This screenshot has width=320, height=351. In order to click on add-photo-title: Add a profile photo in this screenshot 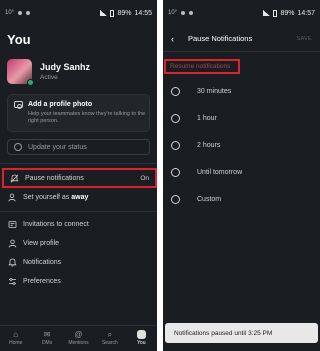, I will do `click(60, 104)`.